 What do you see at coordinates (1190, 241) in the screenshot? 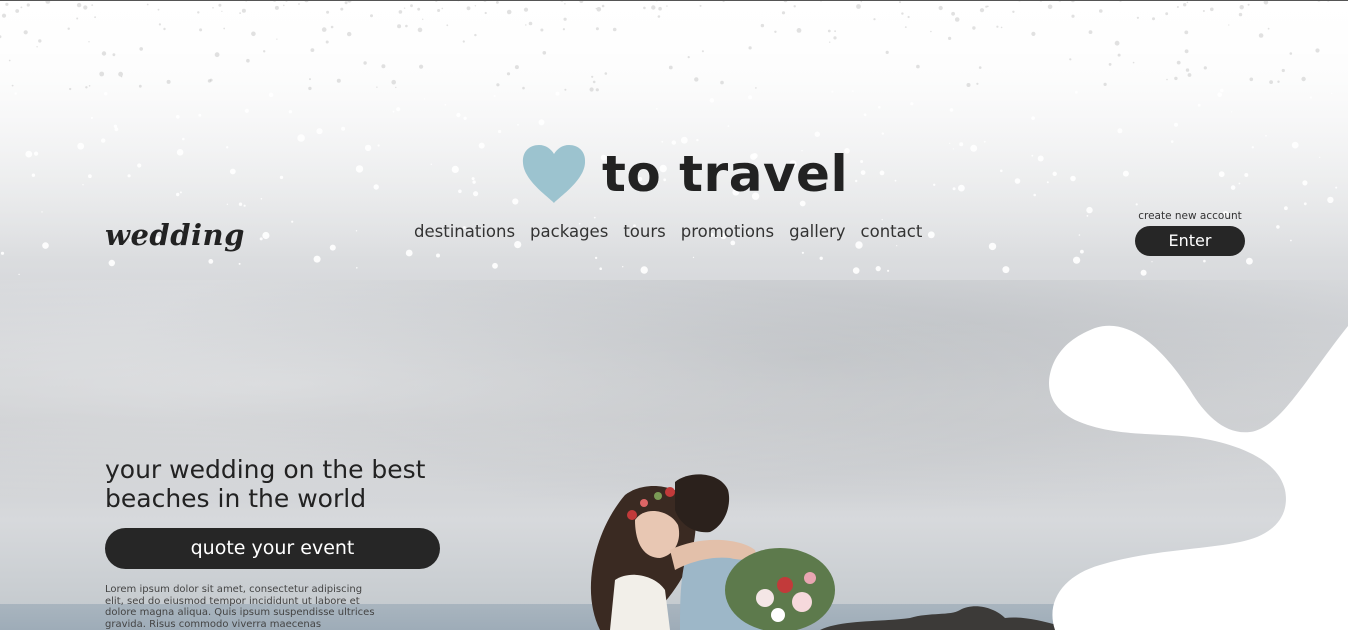
I see `enter-button: Enter` at bounding box center [1190, 241].